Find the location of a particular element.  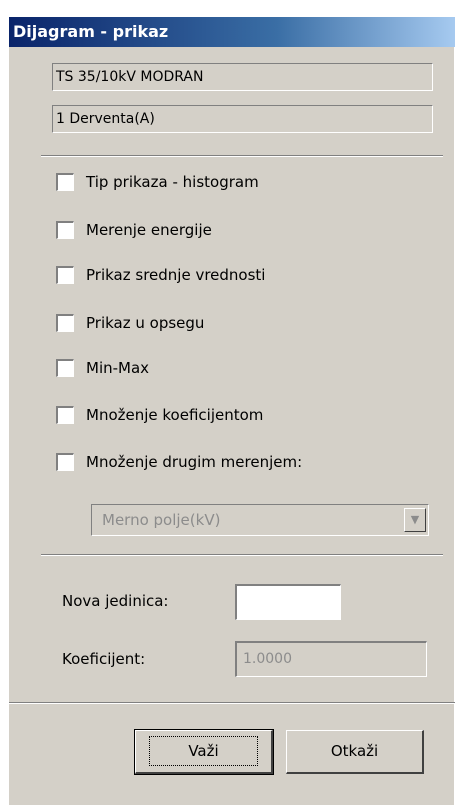

range-checkbox is located at coordinates (65, 323).